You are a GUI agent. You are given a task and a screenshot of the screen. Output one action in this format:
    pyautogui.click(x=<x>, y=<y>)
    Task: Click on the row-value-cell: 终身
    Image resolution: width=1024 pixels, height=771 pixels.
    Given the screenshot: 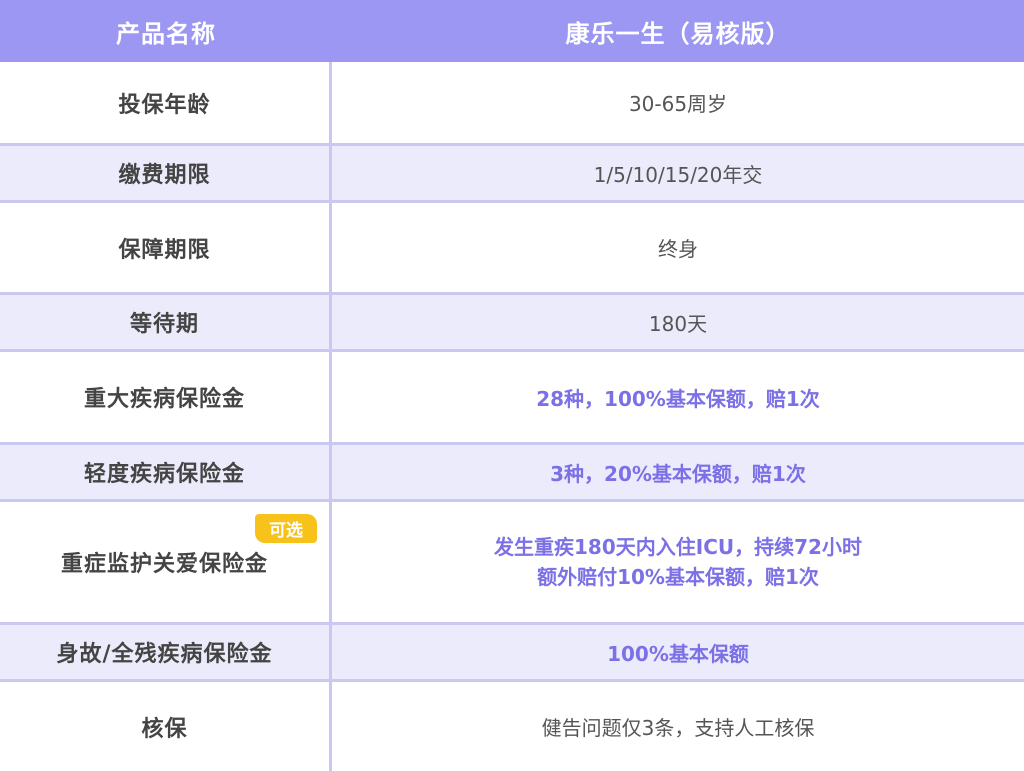 What is the action you would take?
    pyautogui.click(x=678, y=247)
    